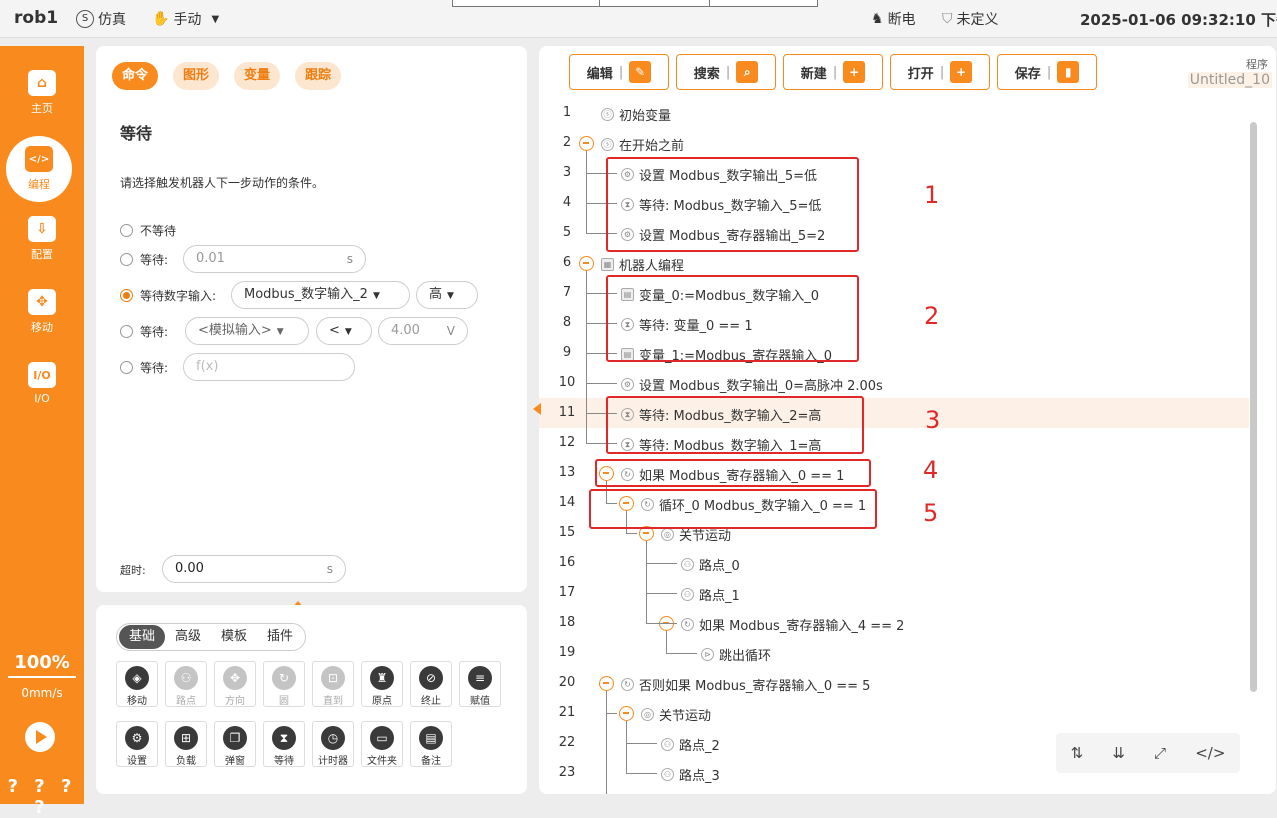  What do you see at coordinates (940, 72) in the screenshot?
I see `open-button: 打开 | +` at bounding box center [940, 72].